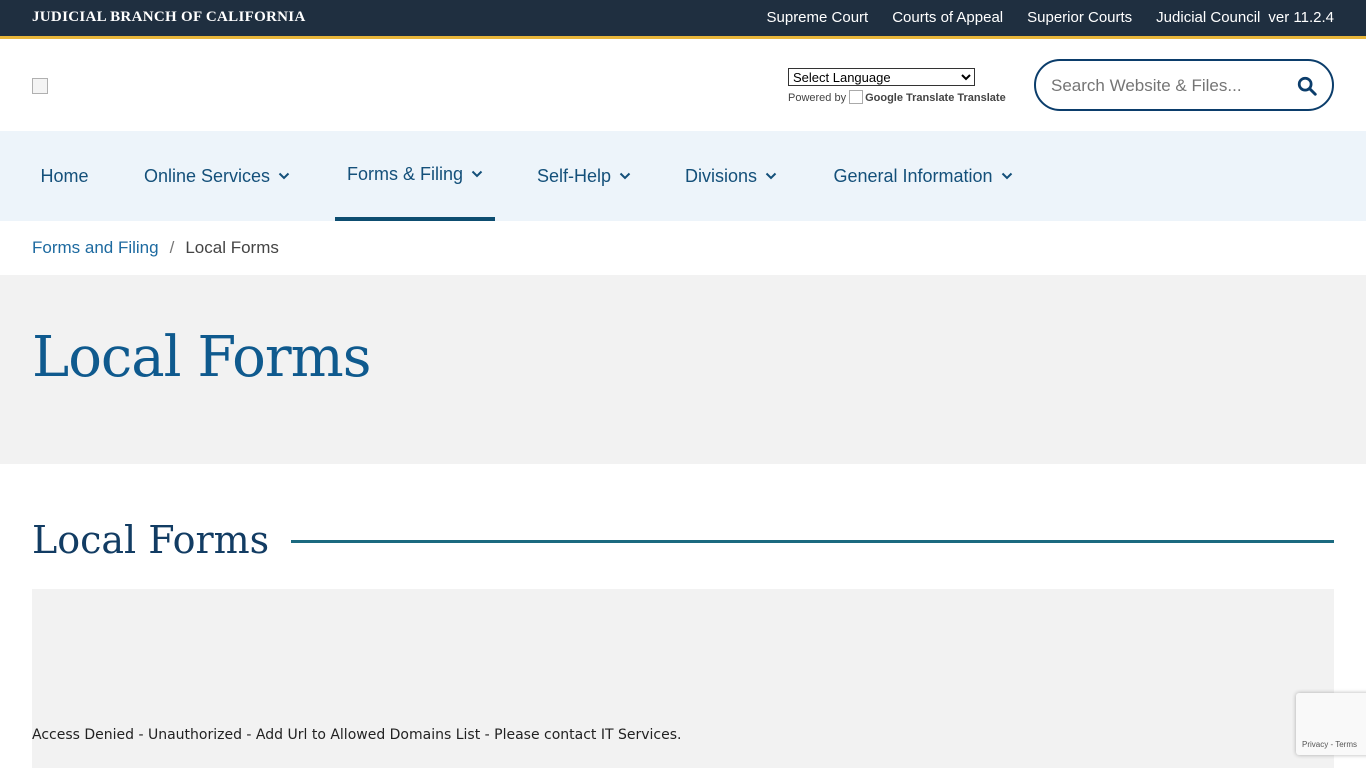  Describe the element at coordinates (404, 173) in the screenshot. I see `nav-forms-filing-label: Forms & Filing` at that location.